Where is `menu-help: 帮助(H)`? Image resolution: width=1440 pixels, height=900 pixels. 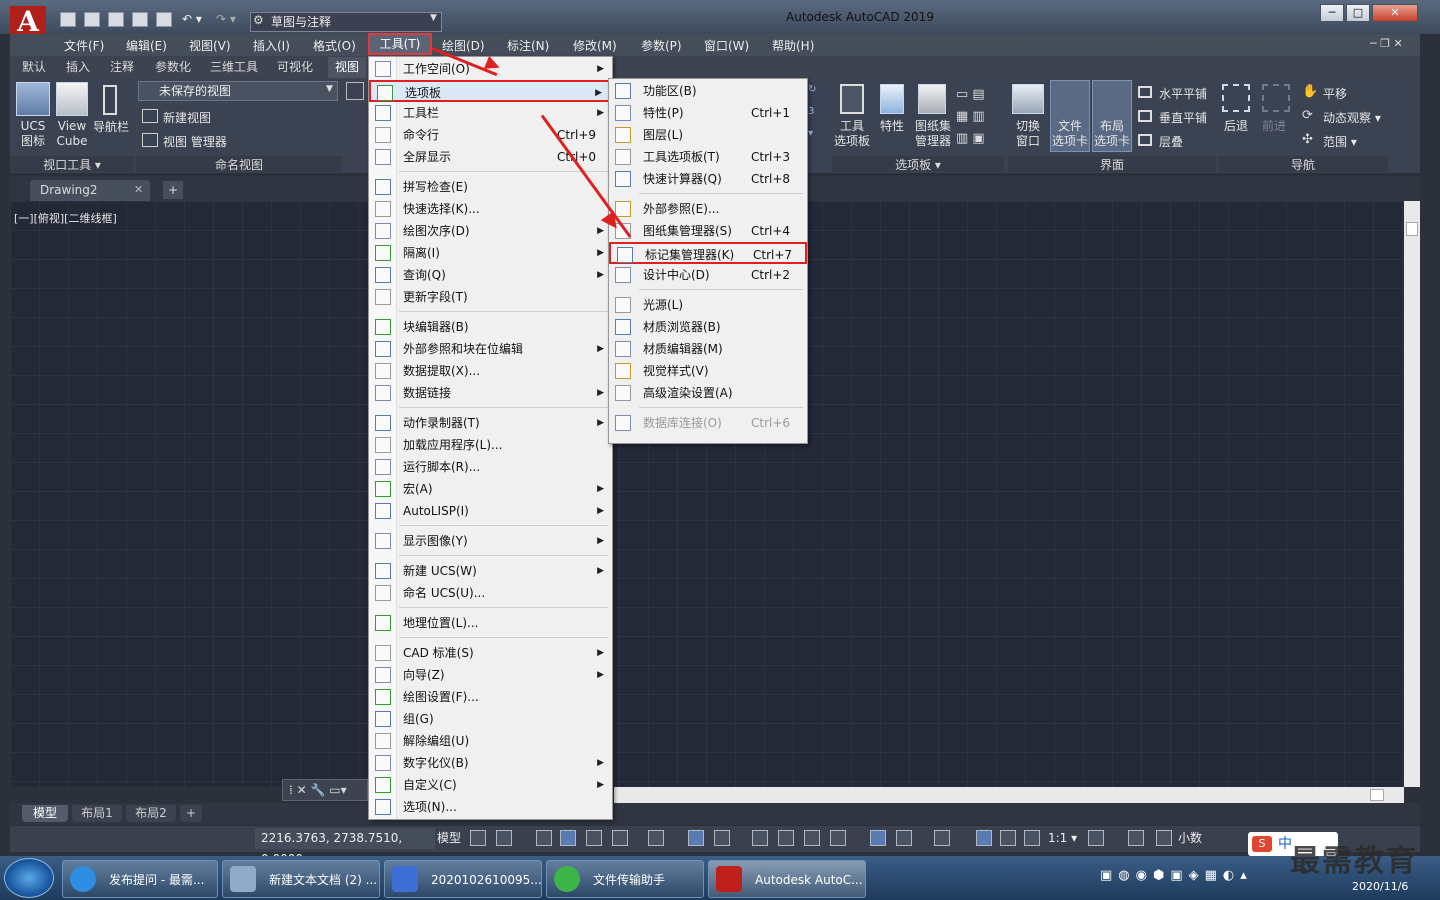 menu-help: 帮助(H) is located at coordinates (793, 46).